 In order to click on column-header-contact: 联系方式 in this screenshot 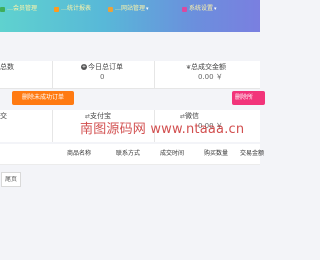, I will do `click(128, 154)`.